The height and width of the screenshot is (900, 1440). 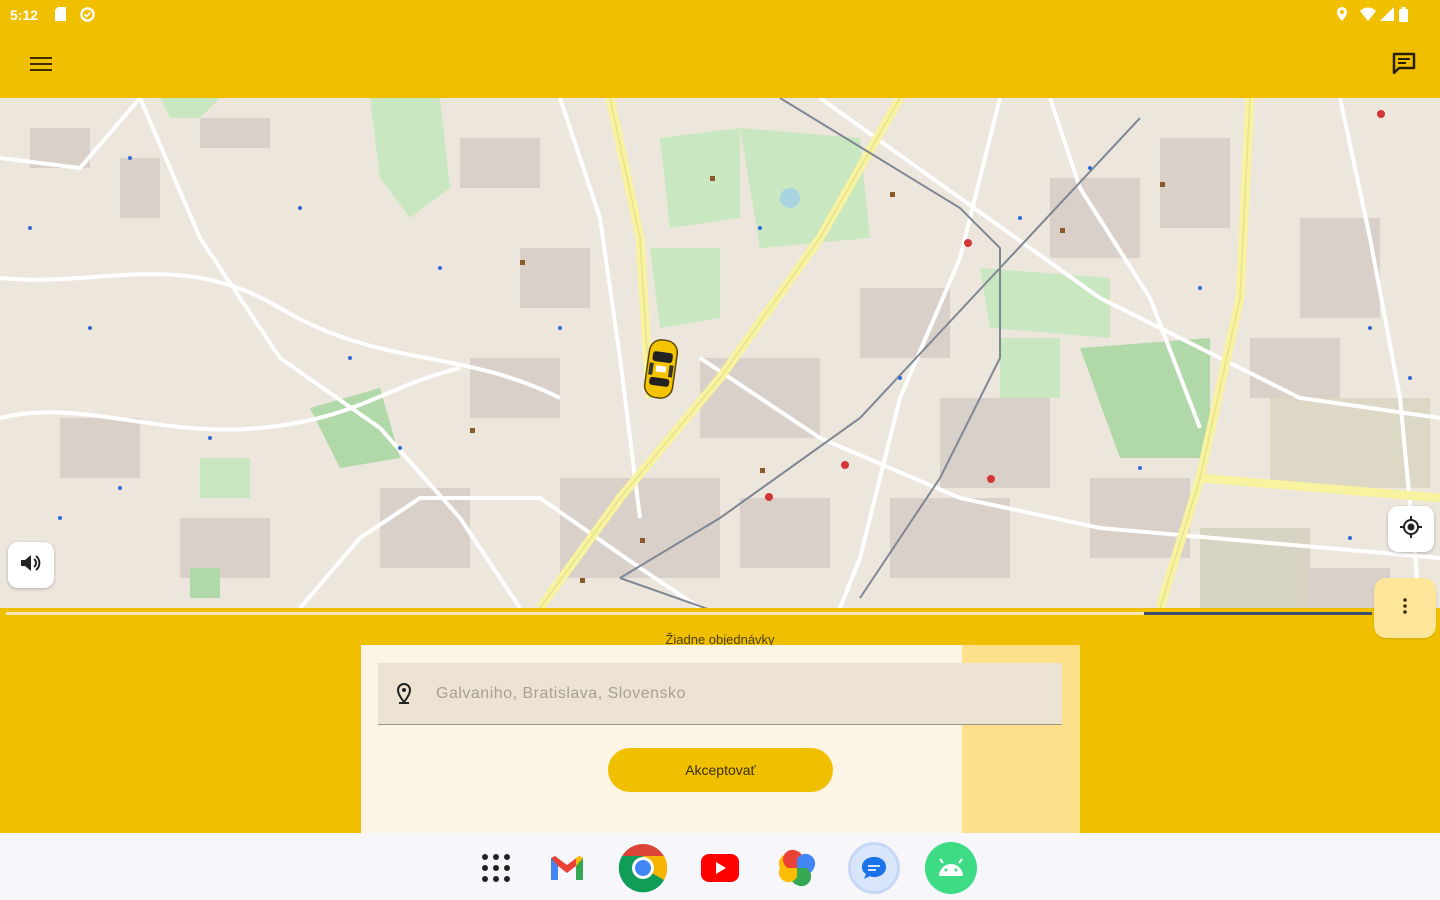 What do you see at coordinates (1343, 14) in the screenshot?
I see `location-icon` at bounding box center [1343, 14].